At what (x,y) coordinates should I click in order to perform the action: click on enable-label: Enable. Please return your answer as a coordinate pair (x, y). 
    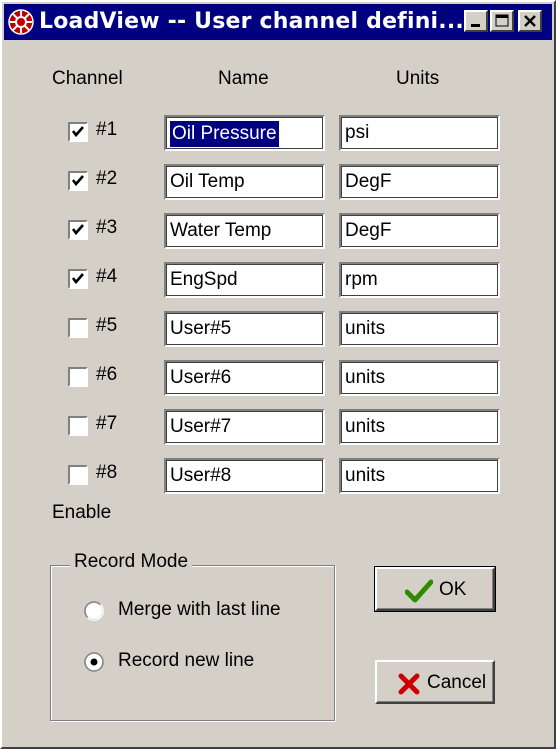
    Looking at the image, I should click on (82, 512).